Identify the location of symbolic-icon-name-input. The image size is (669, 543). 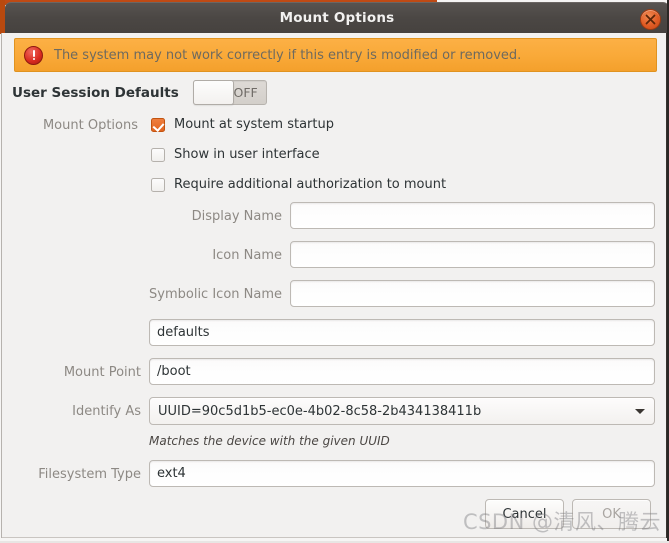
(472, 293).